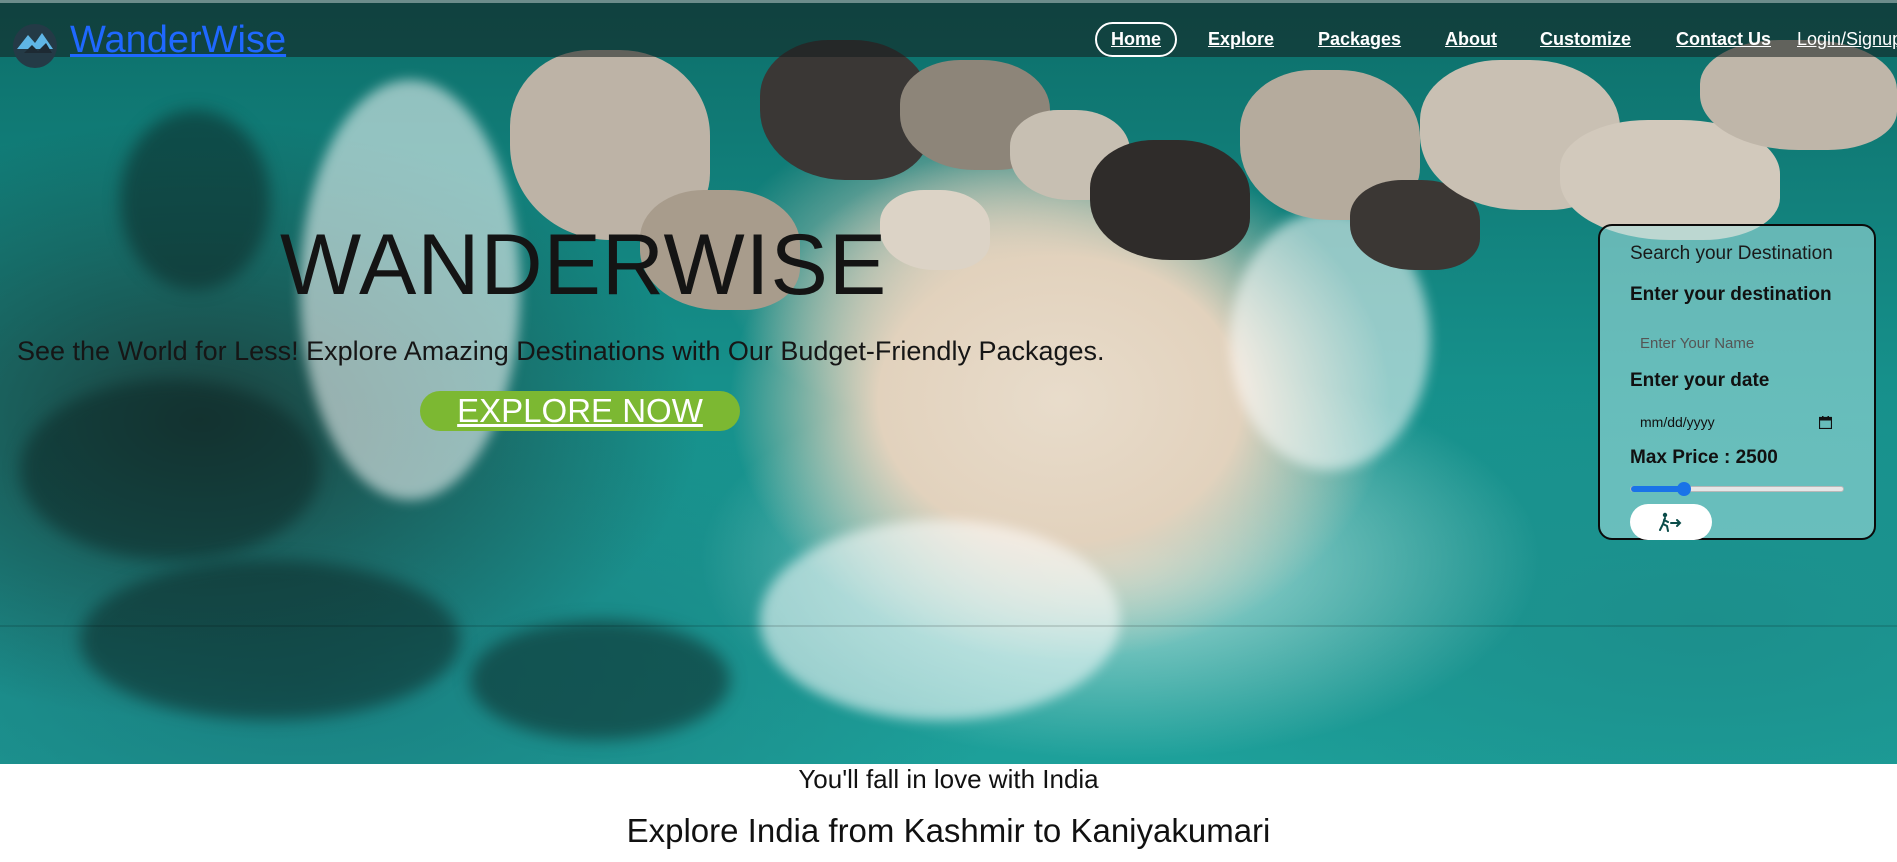 This screenshot has width=1897, height=862. Describe the element at coordinates (1704, 457) in the screenshot. I see `max-price-label: Max Price : 2500` at that location.